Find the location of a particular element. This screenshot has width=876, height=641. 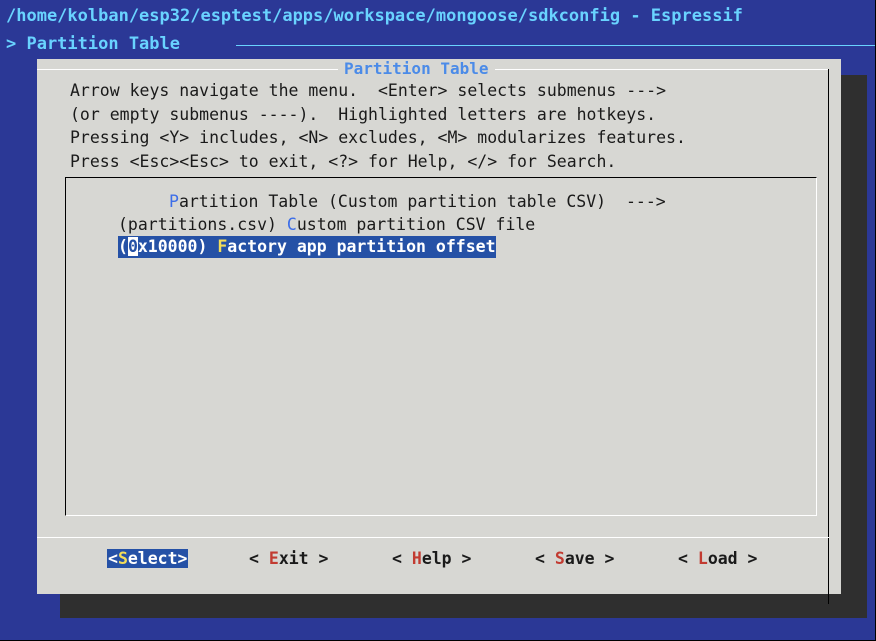

menu-item-label: ustom partition CSV file is located at coordinates (416, 224).